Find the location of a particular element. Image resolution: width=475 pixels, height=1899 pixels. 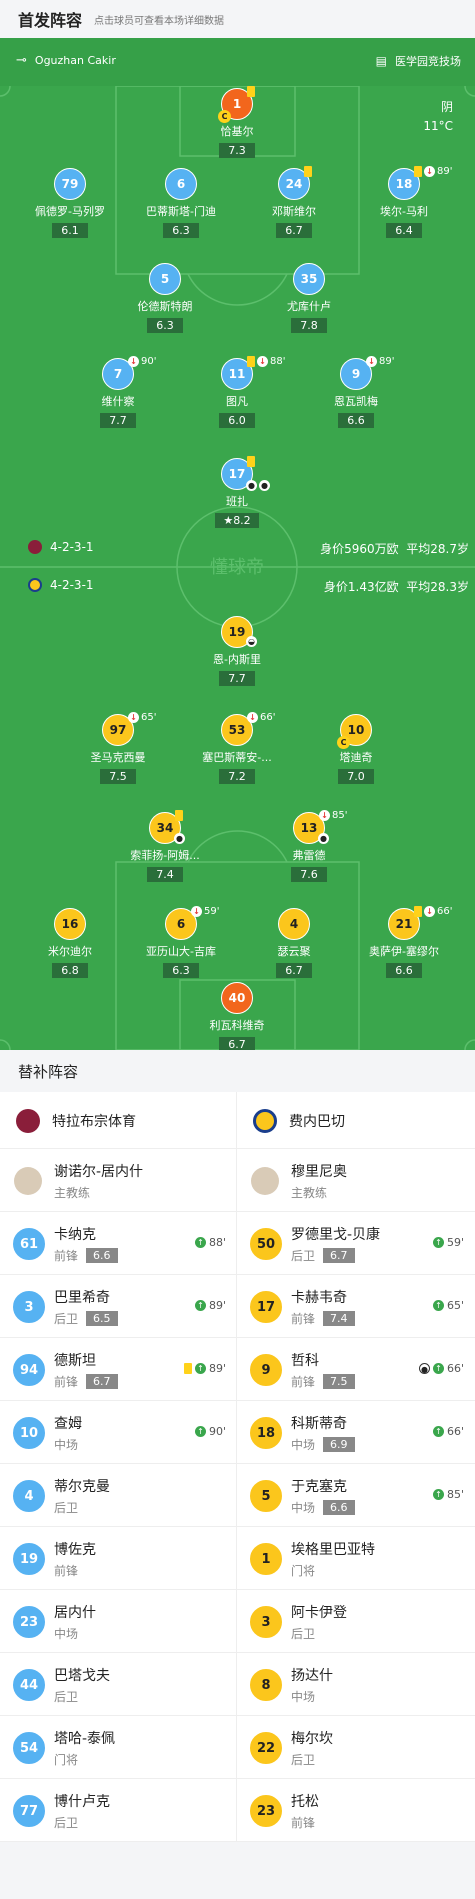

home-player: 7 维什察 7.7 is located at coordinates (118, 393).